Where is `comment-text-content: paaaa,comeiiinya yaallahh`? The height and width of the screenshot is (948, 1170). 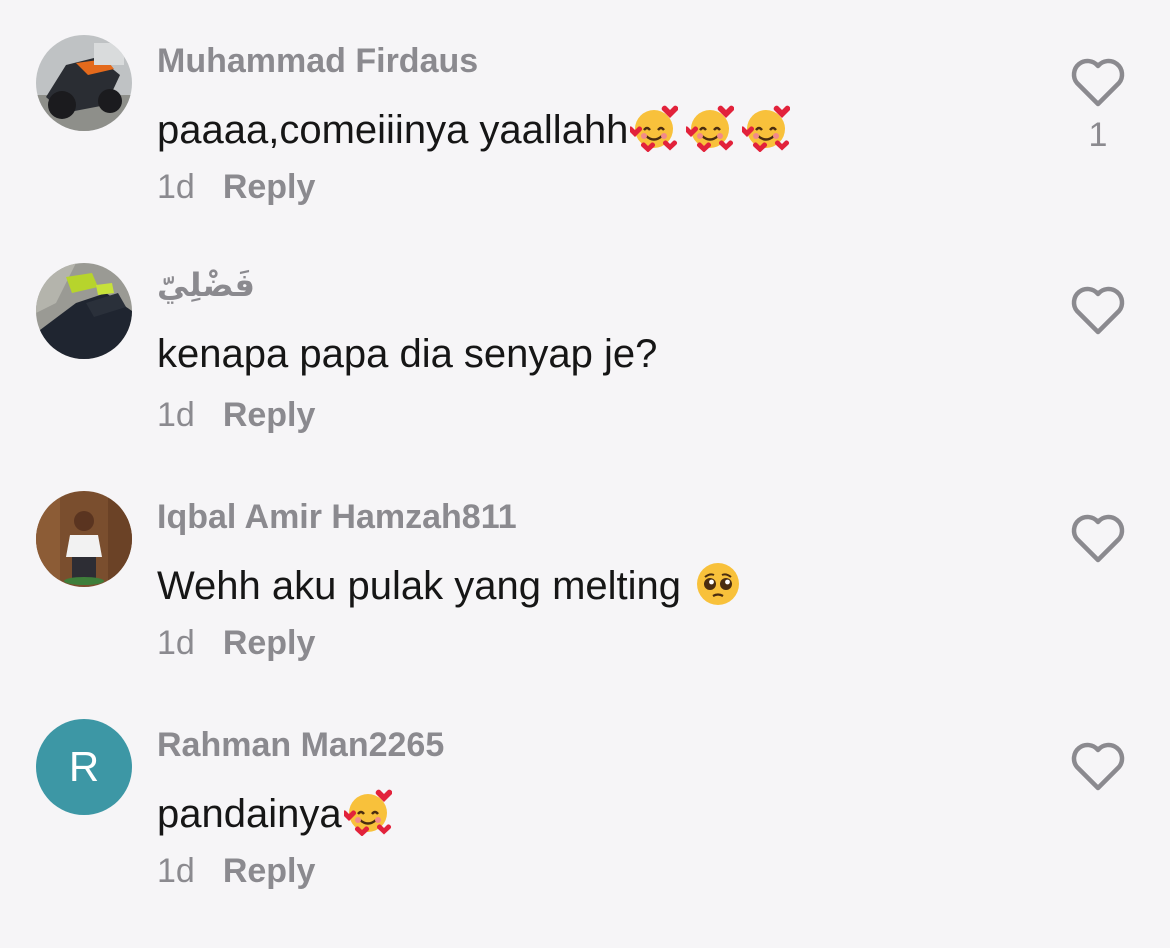
comment-text-content: paaaa,comeiiinya yaallahh is located at coordinates (393, 130).